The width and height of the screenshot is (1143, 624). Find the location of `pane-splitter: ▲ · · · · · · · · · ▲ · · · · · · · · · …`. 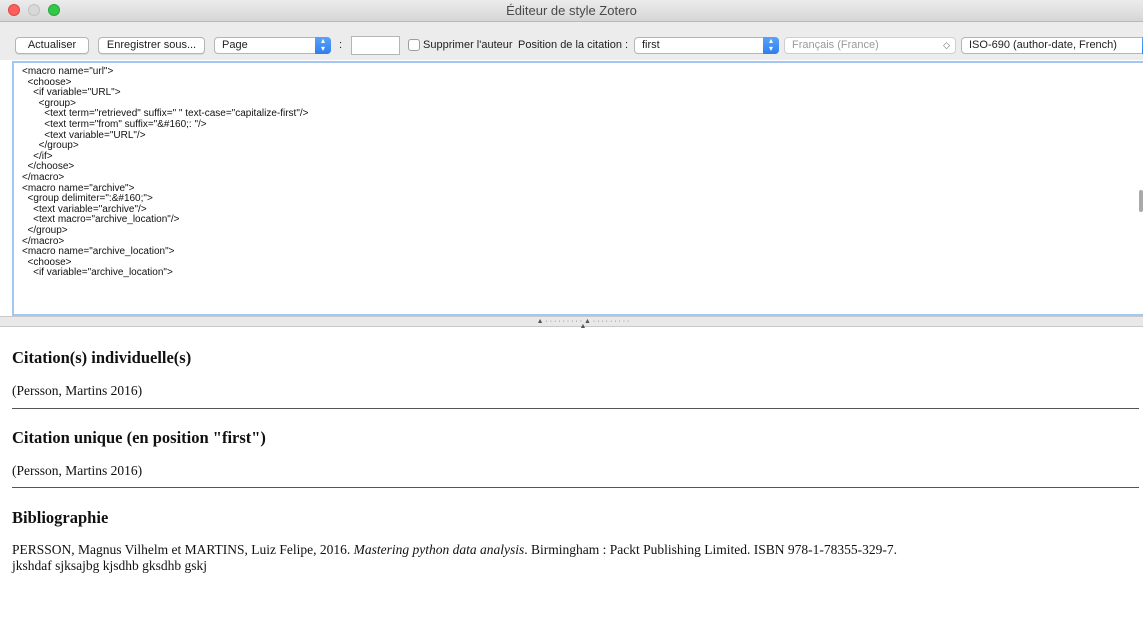

pane-splitter: ▲ · · · · · · · · · ▲ · · · · · · · · · … is located at coordinates (571, 323).